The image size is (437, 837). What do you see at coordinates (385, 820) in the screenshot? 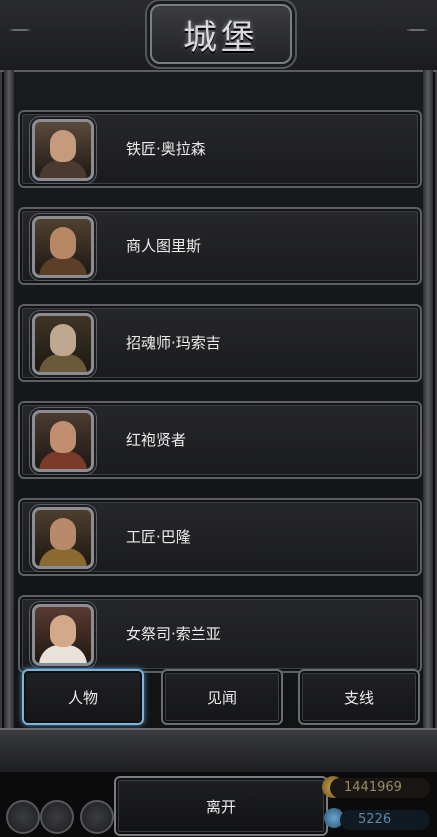
I see `gem-counter: 5226` at bounding box center [385, 820].